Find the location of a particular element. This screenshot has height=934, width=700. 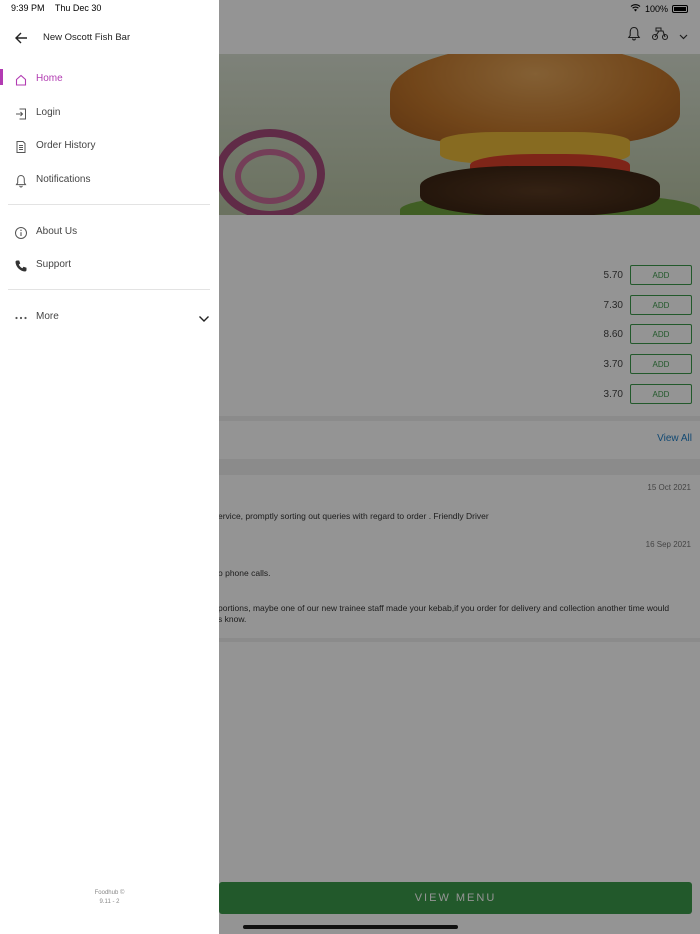

nav-item-notifications: Notifications is located at coordinates (109, 181).